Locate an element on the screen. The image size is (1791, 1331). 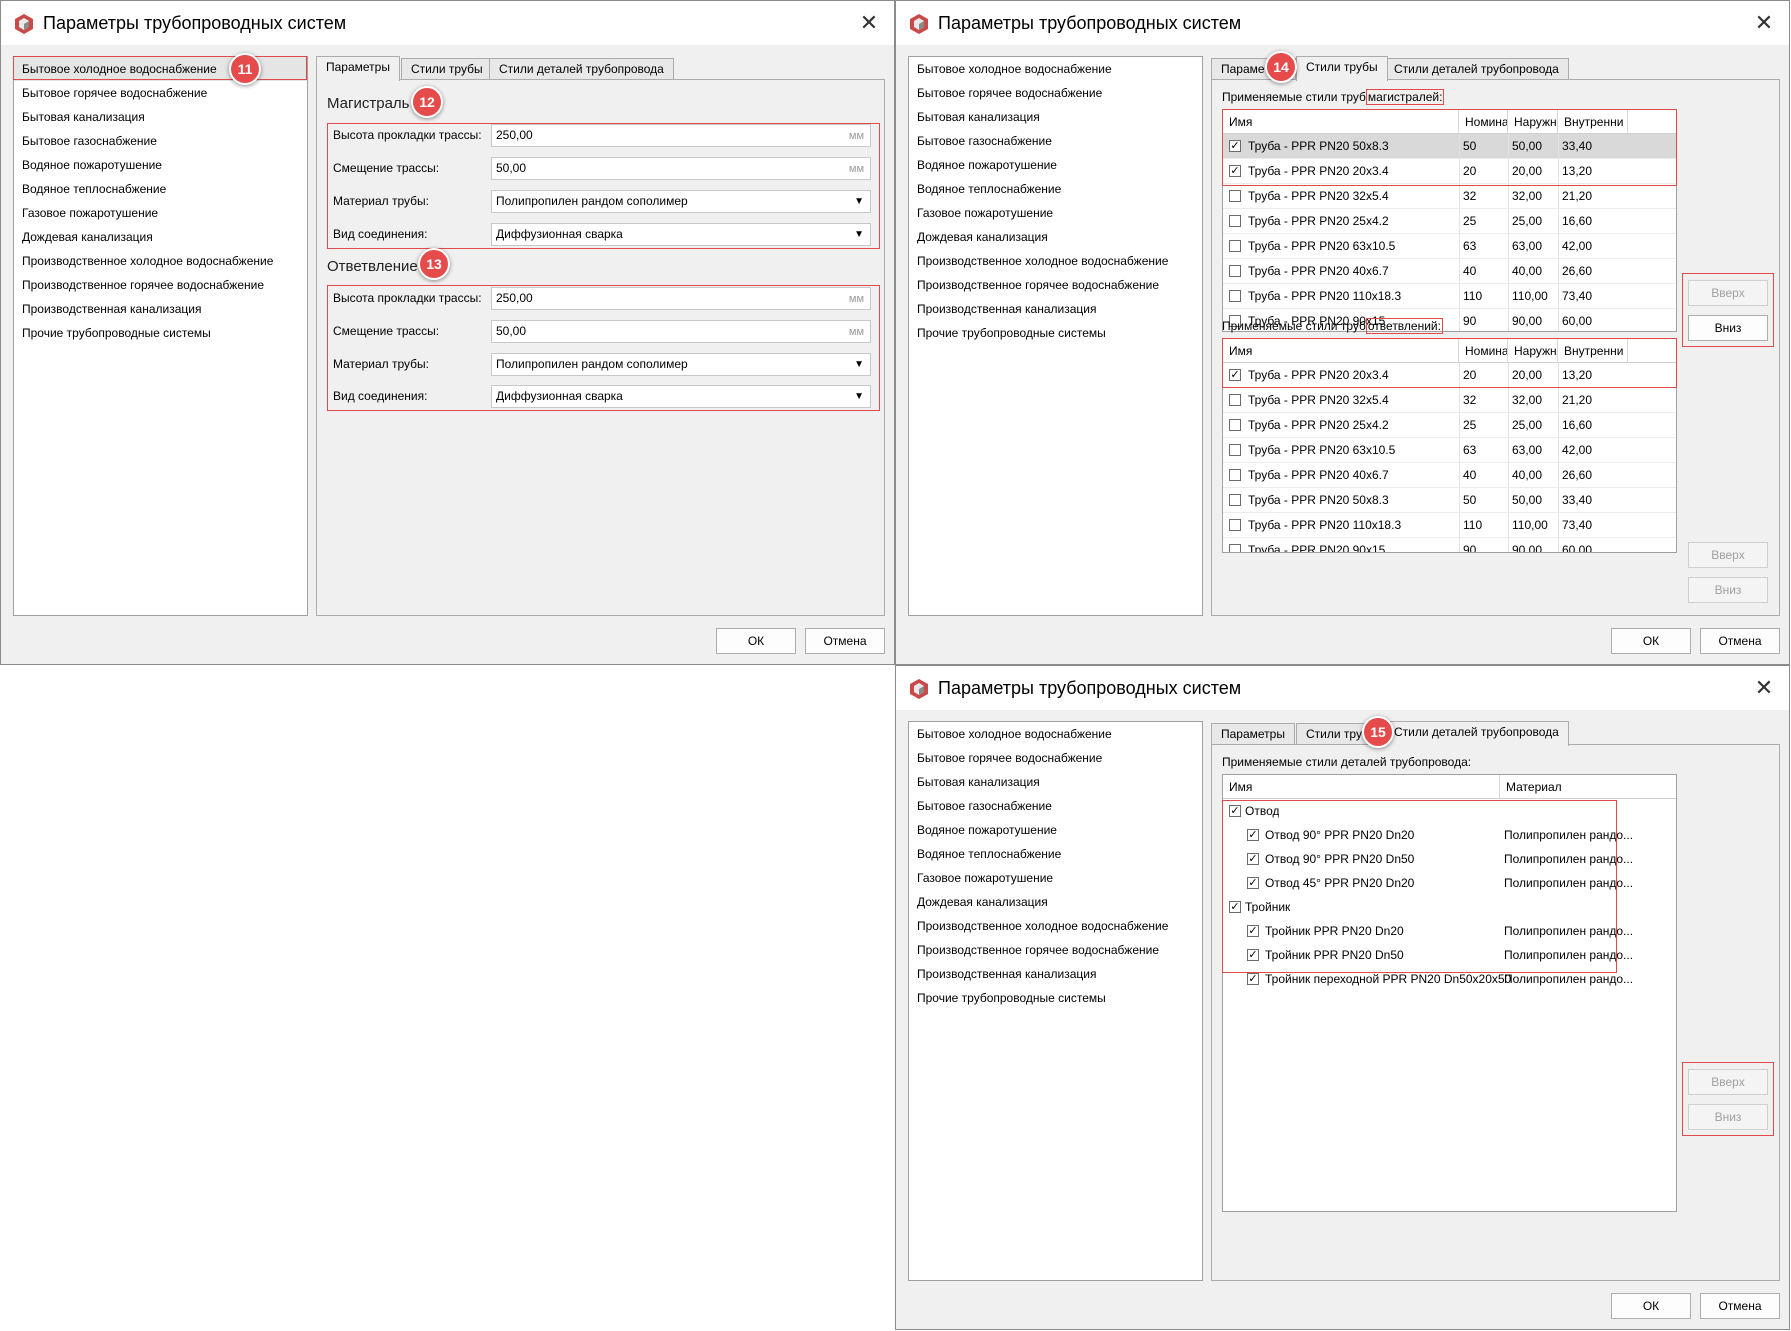
branch-down-button: Вниз is located at coordinates (1728, 590).